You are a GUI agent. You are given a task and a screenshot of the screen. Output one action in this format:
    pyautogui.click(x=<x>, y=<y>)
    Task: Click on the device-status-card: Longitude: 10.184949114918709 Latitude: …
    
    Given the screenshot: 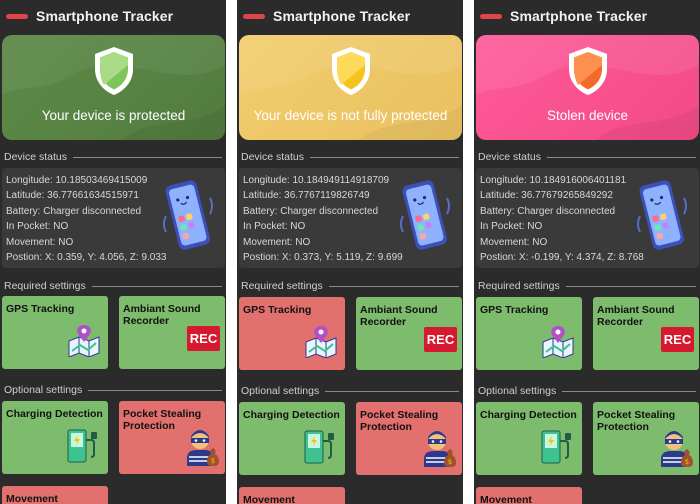 What is the action you would take?
    pyautogui.click(x=350, y=218)
    